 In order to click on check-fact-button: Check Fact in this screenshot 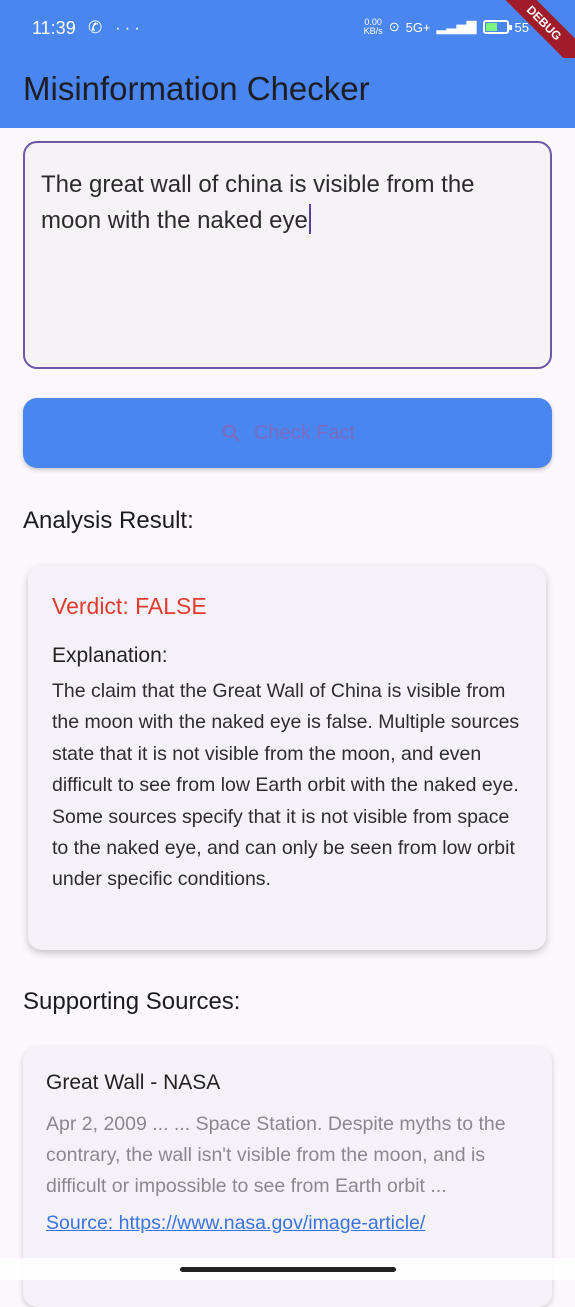, I will do `click(287, 433)`.